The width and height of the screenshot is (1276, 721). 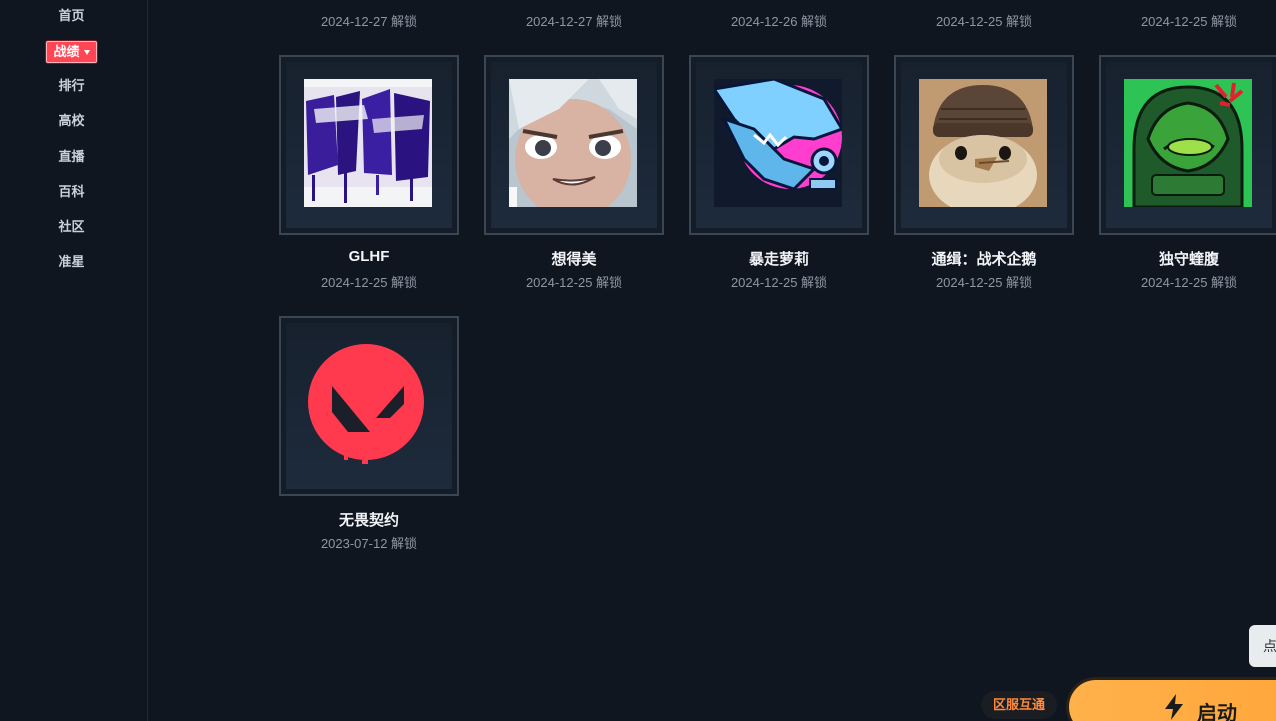 I want to click on sidebar-item-stats: 战绩, so click(x=71, y=52).